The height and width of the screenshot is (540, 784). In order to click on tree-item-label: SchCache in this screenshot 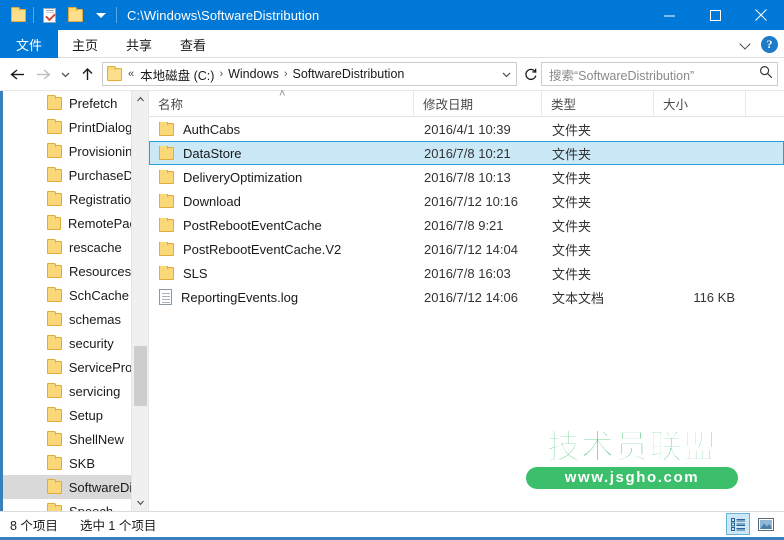, I will do `click(99, 295)`.